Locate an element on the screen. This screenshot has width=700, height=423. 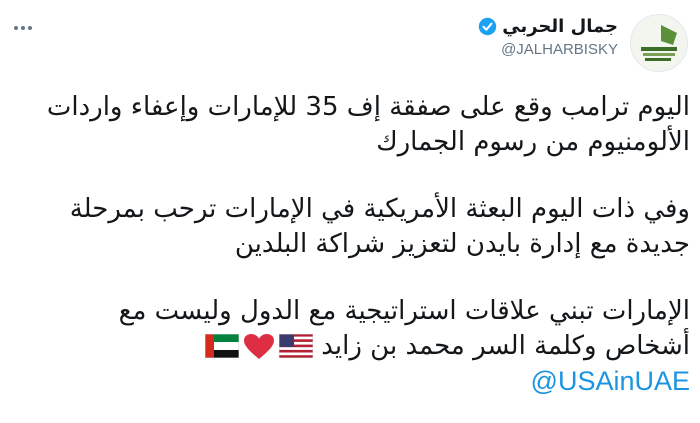
red-heart-icon is located at coordinates (259, 346).